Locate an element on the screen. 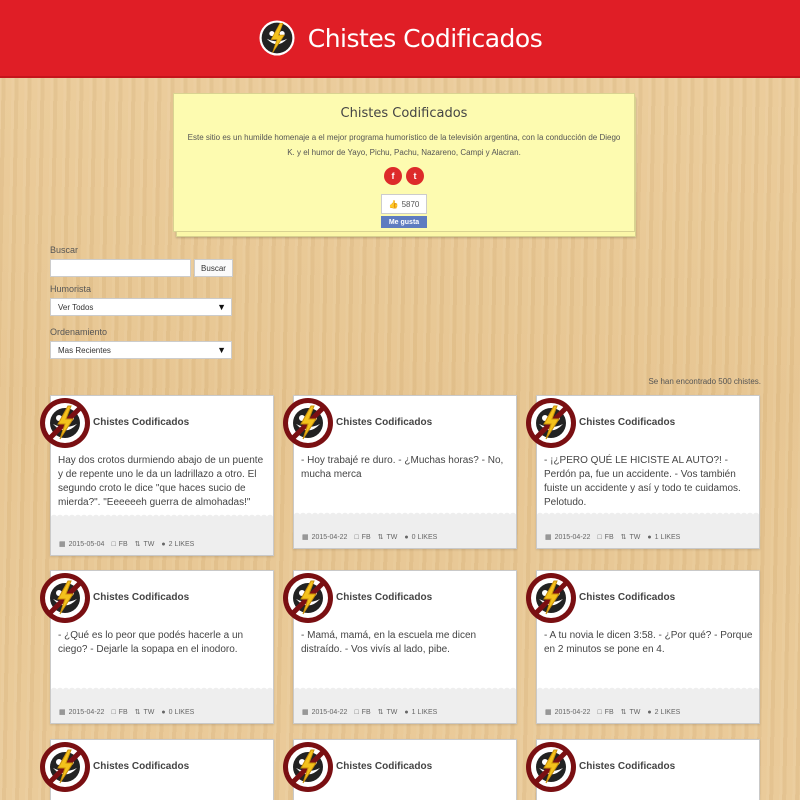  thumbs-up-icon: 👍 is located at coordinates (393, 204).